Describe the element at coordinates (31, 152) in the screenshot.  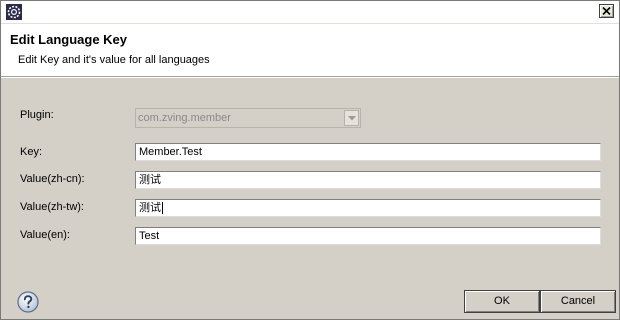
I see `key-label: Key:` at that location.